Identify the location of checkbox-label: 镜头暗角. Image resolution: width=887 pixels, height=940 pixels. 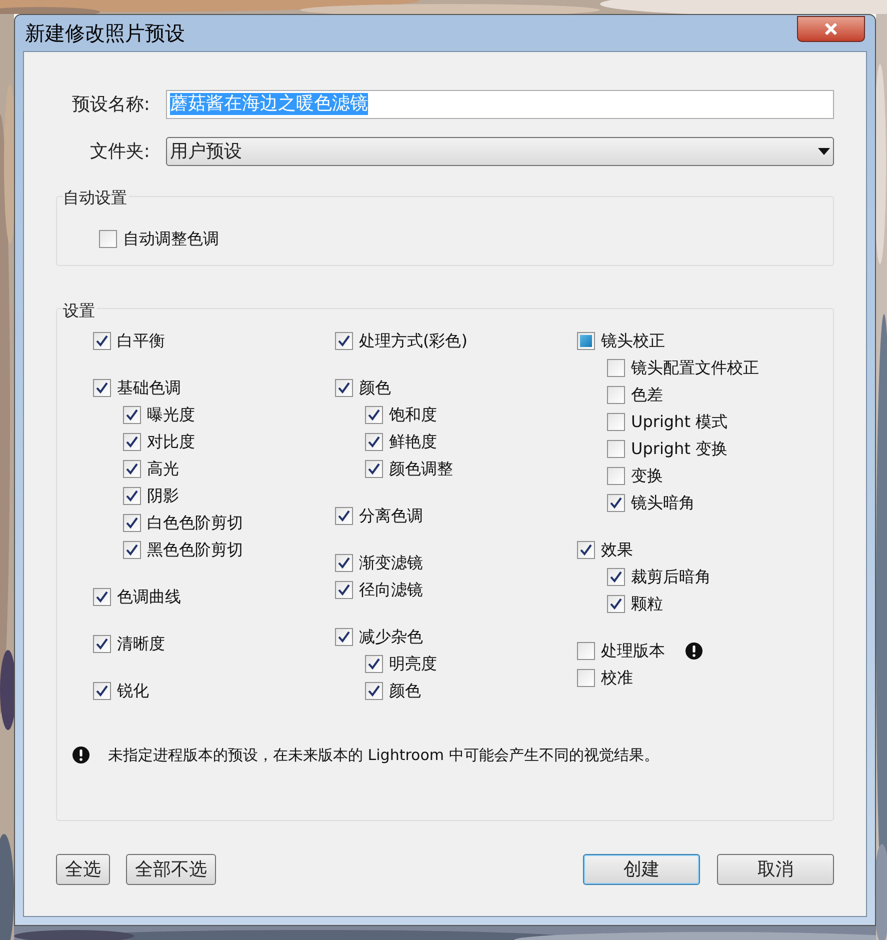
(663, 503).